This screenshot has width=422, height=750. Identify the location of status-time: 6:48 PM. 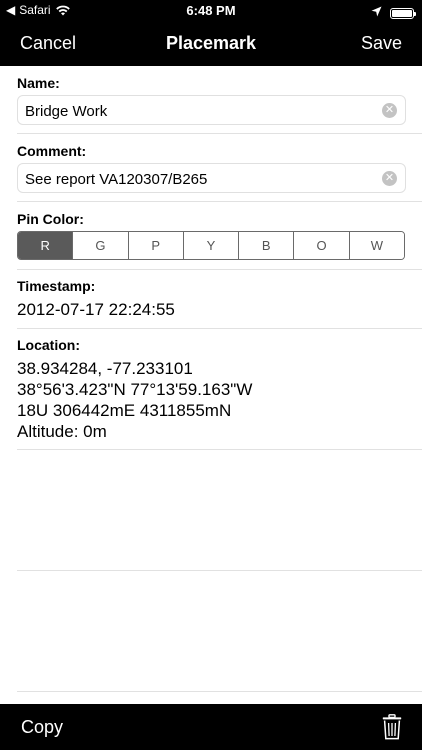
(211, 10).